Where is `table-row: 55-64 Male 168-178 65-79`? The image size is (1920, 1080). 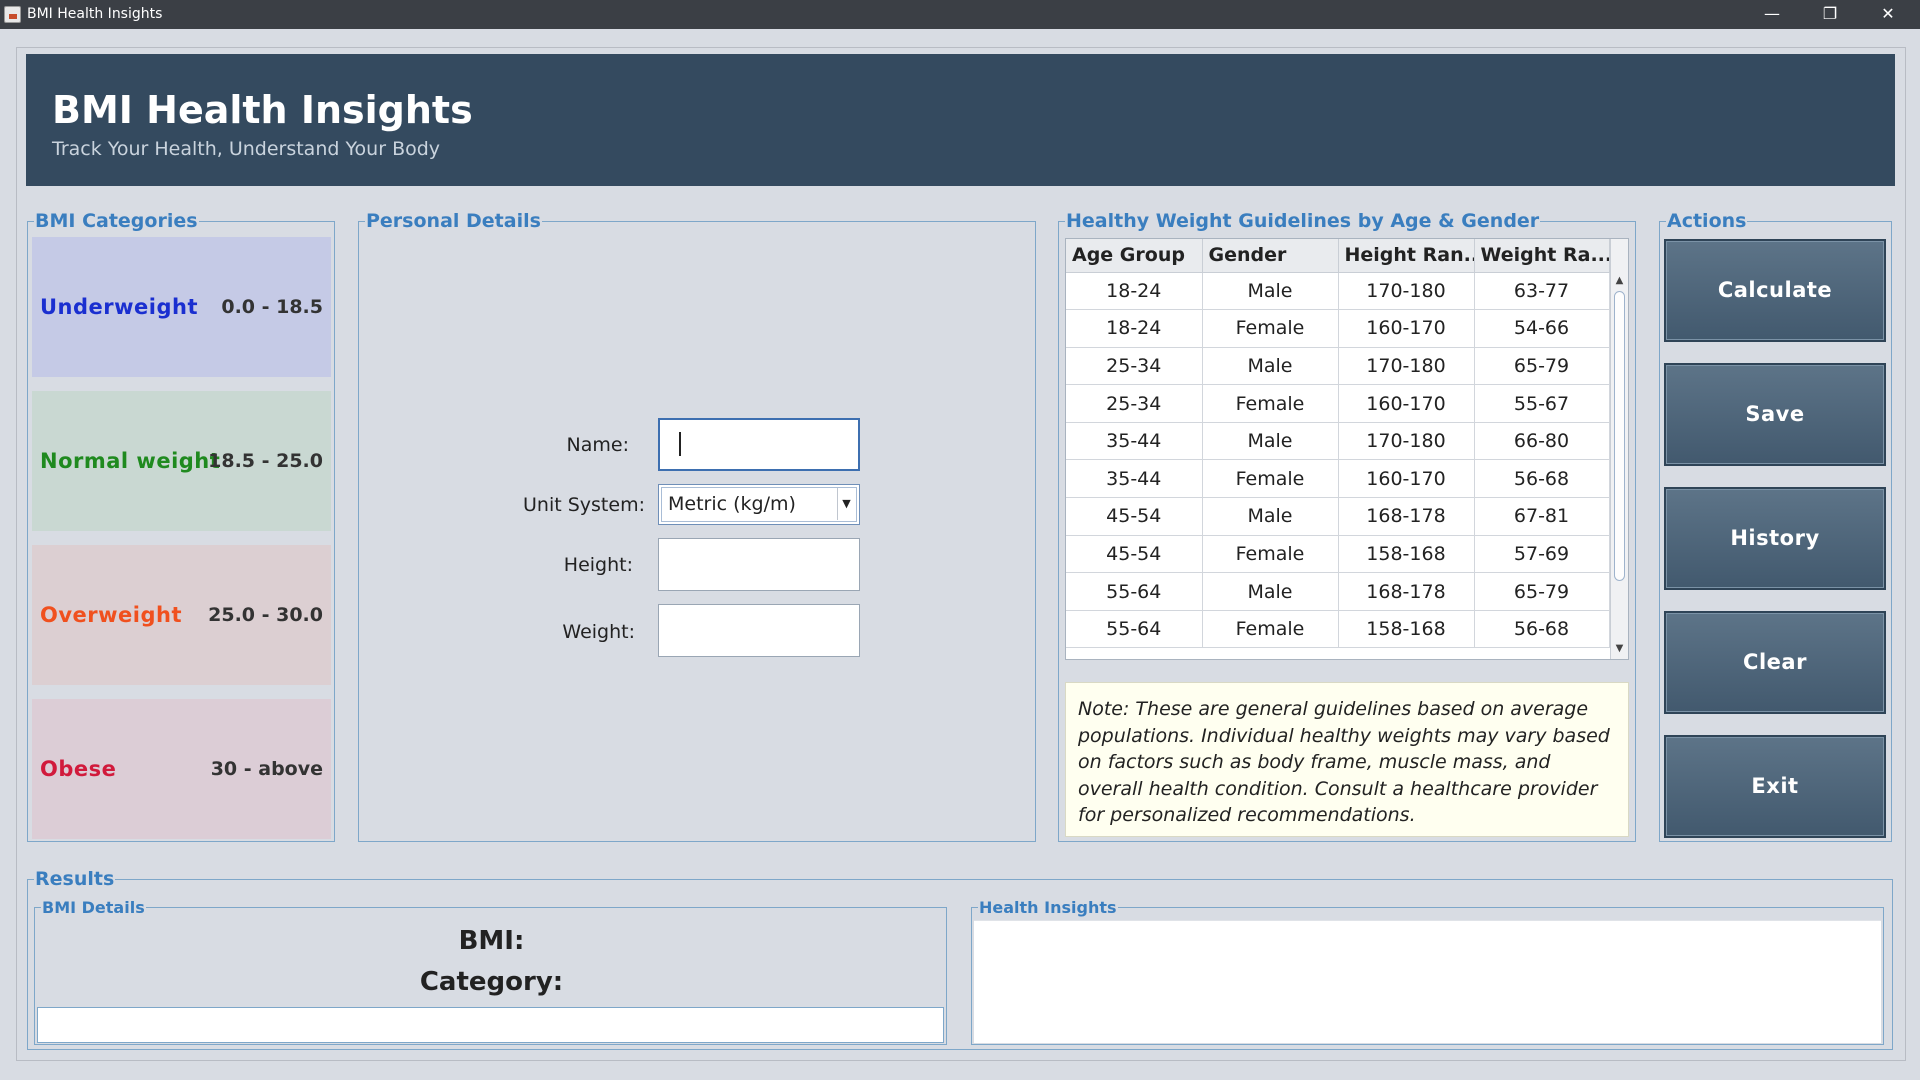
table-row: 55-64 Male 168-178 65-79 is located at coordinates (1338, 591).